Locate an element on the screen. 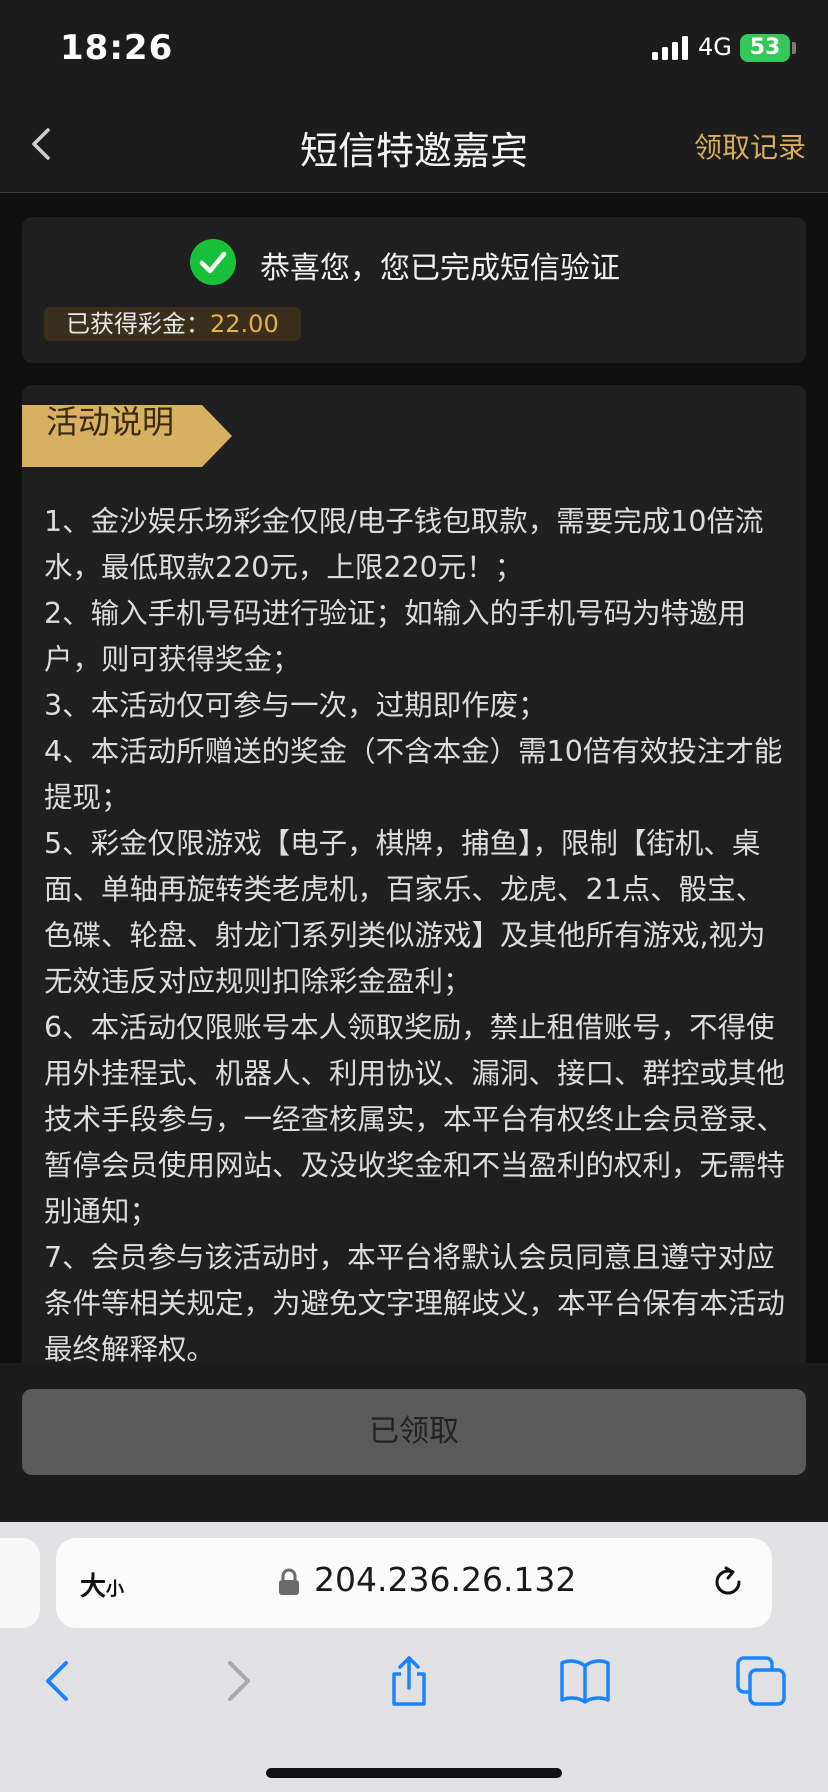 Image resolution: width=828 pixels, height=1792 pixels. success-message: 恭喜您，您已完成短信验证 is located at coordinates (440, 268).